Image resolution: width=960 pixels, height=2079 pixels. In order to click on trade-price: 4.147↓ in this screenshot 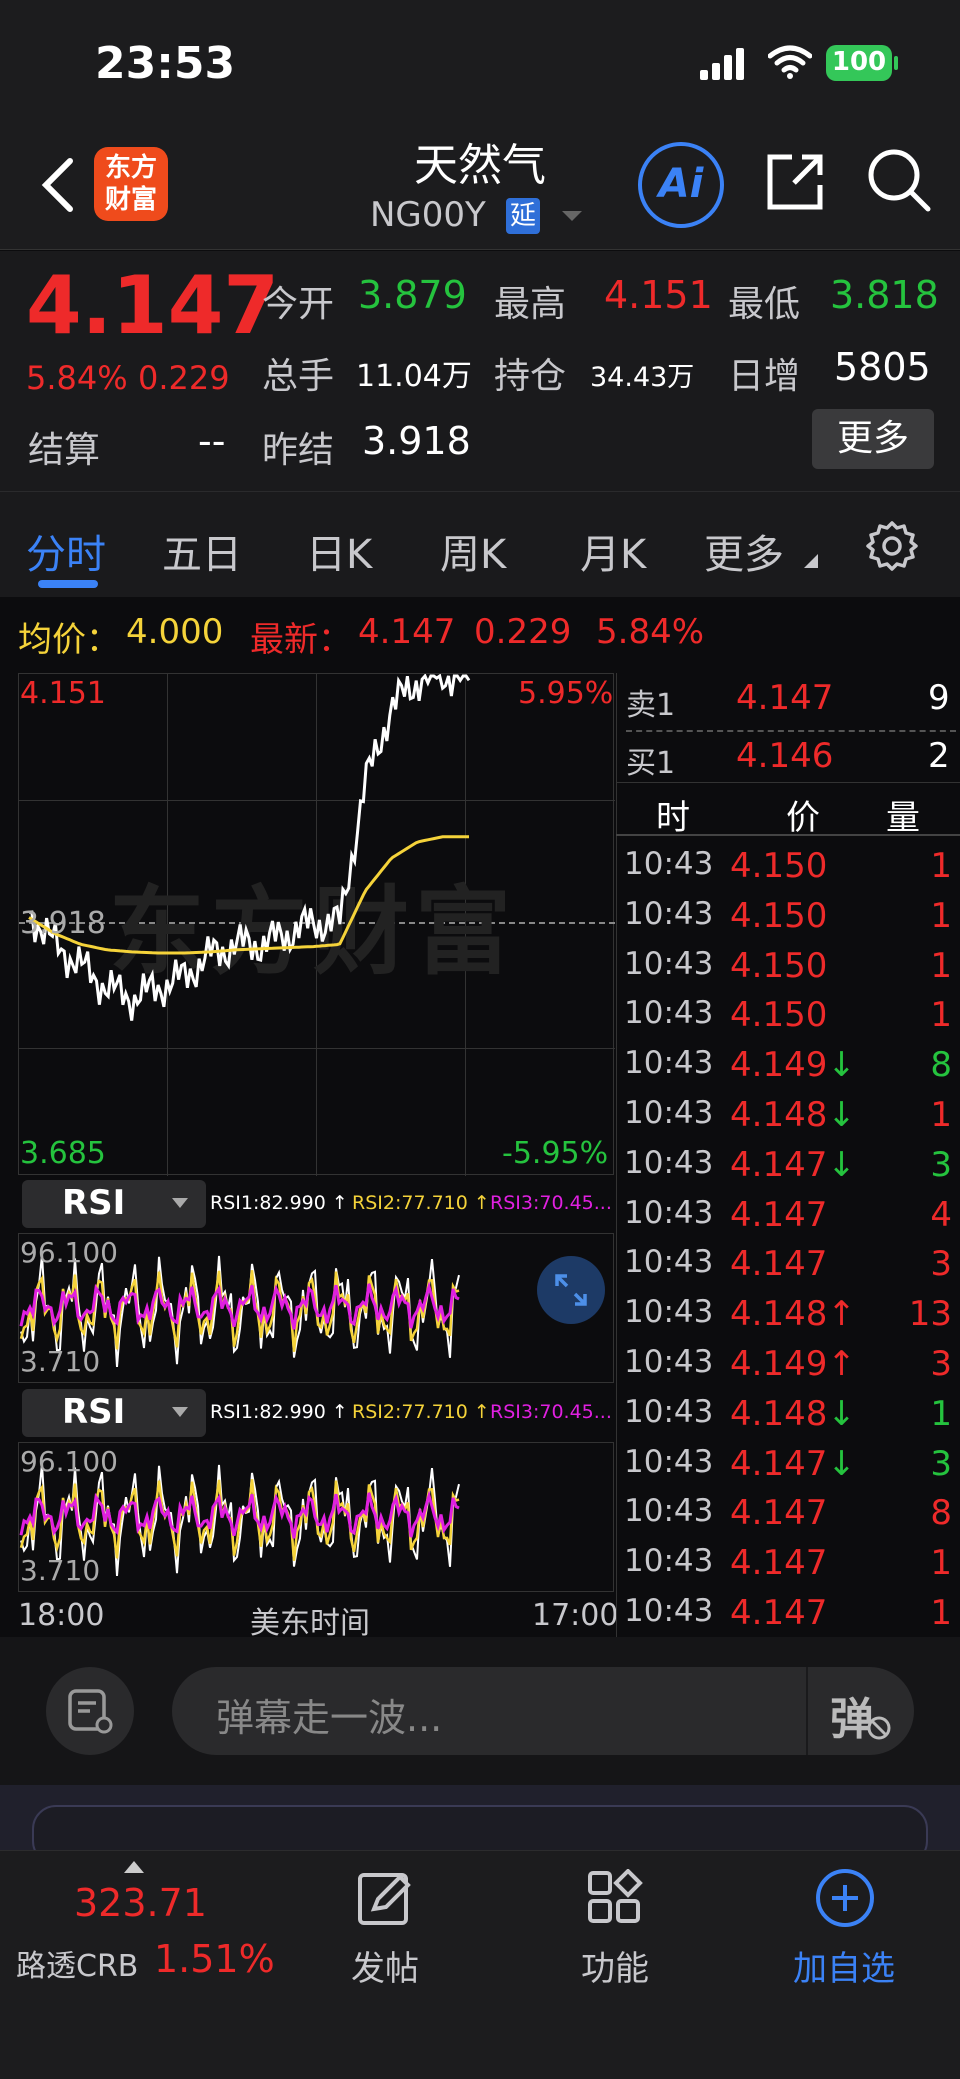, I will do `click(793, 1165)`.